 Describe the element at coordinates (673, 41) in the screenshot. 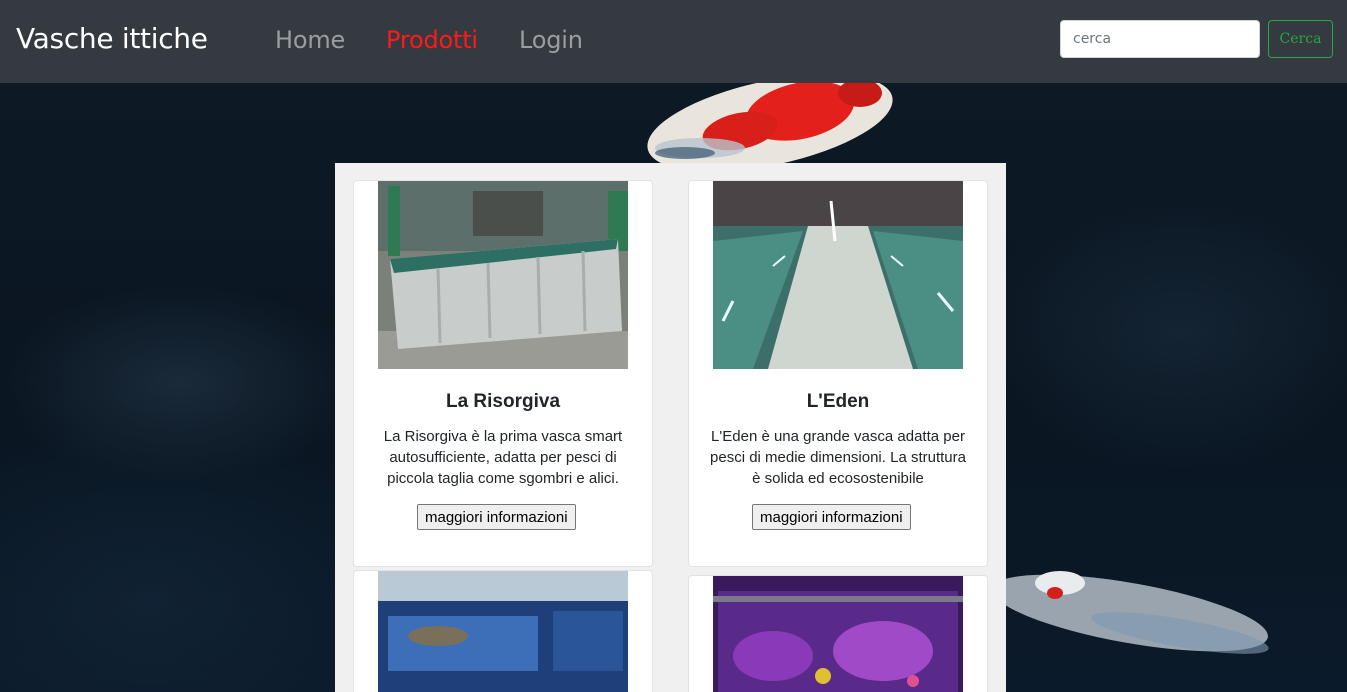

I see `top-navbar: Vasche ittiche Home Prodotti Login Cerca` at that location.